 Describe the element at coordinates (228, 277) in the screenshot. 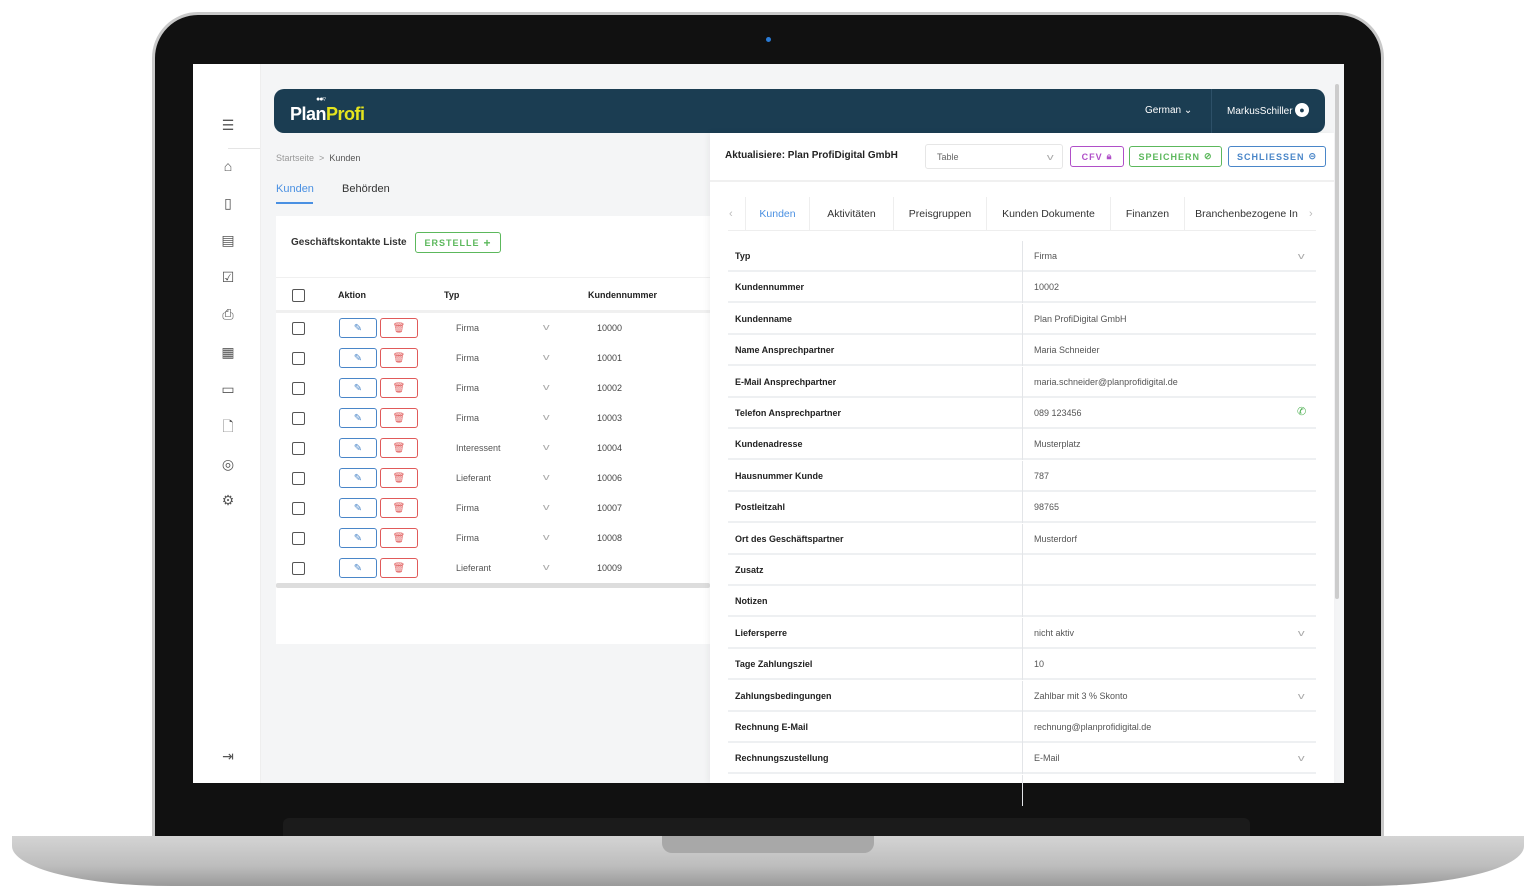

I see `clipboard-check-icon: ☑` at that location.